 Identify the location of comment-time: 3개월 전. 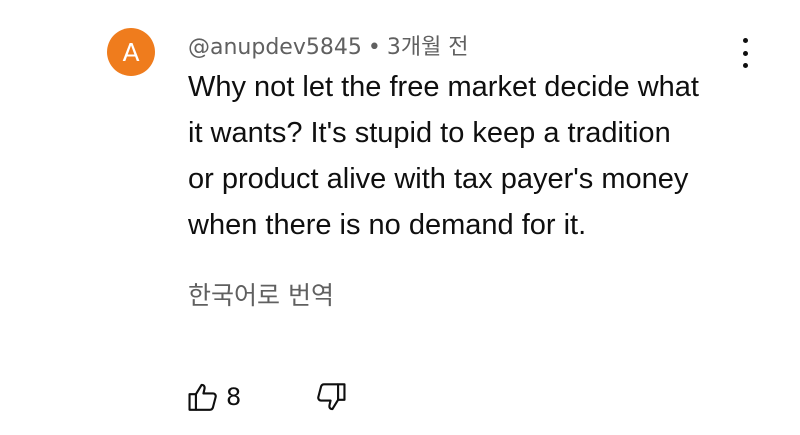
(428, 47).